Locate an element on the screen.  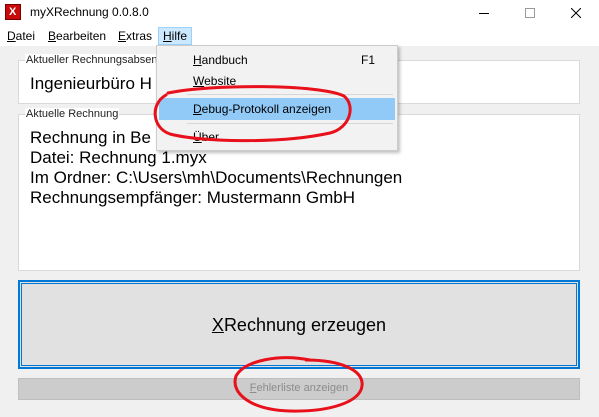
menu-mnemonic: W is located at coordinates (199, 81).